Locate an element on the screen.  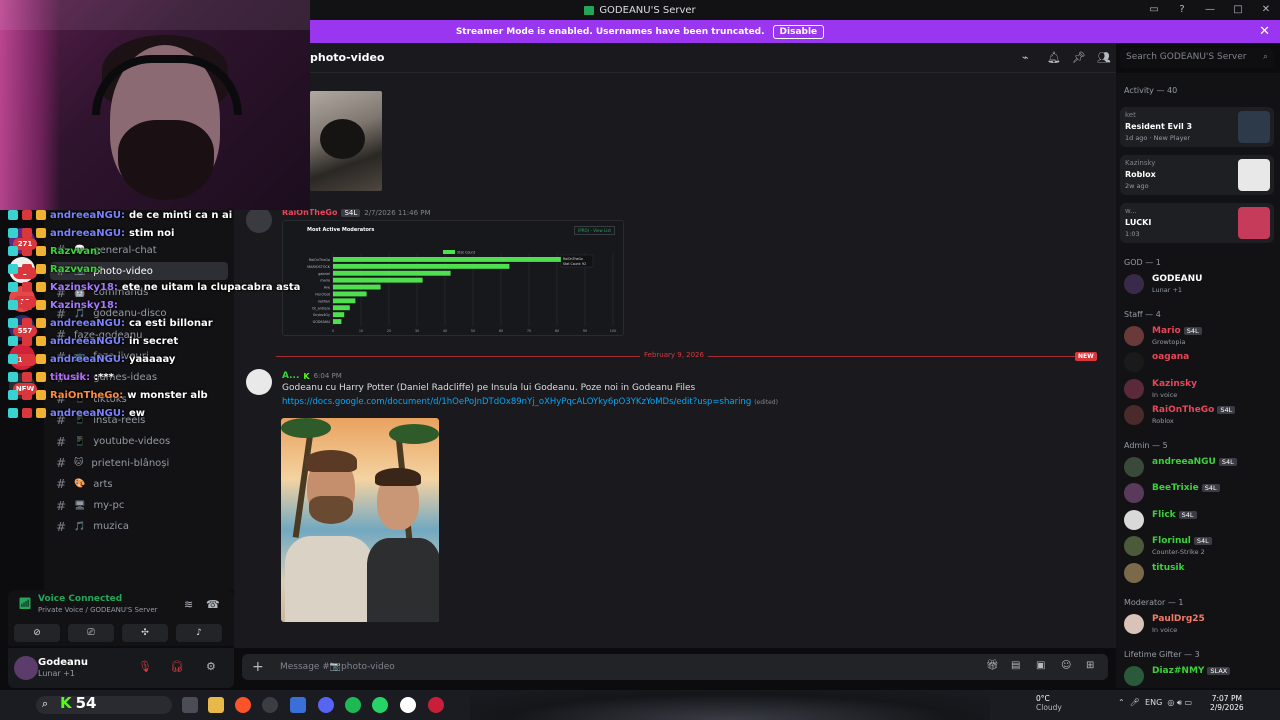
system-tray: ⌃ 🎤︎ ENG ◎ 🔊︎ ▭ is located at coordinates (1155, 703).